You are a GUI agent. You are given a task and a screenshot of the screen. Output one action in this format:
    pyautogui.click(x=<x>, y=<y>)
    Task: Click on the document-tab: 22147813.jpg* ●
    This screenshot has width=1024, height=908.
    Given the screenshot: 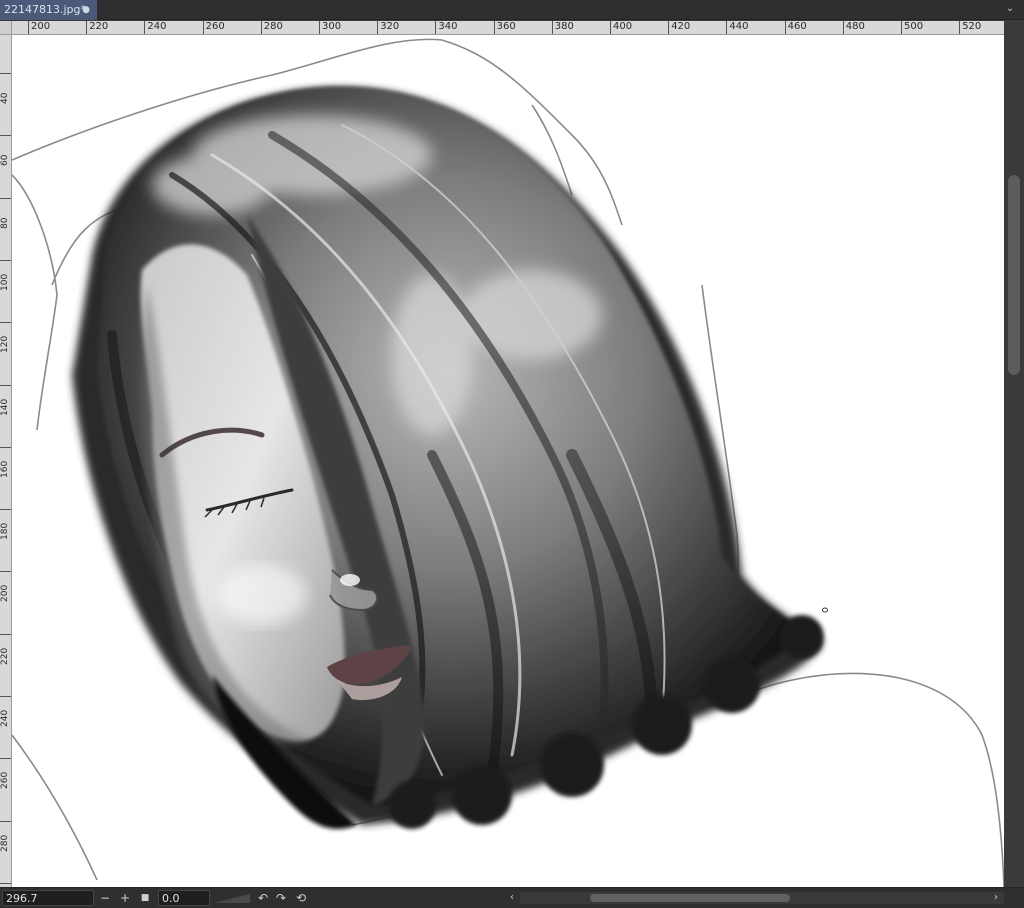 What is the action you would take?
    pyautogui.click(x=48, y=10)
    